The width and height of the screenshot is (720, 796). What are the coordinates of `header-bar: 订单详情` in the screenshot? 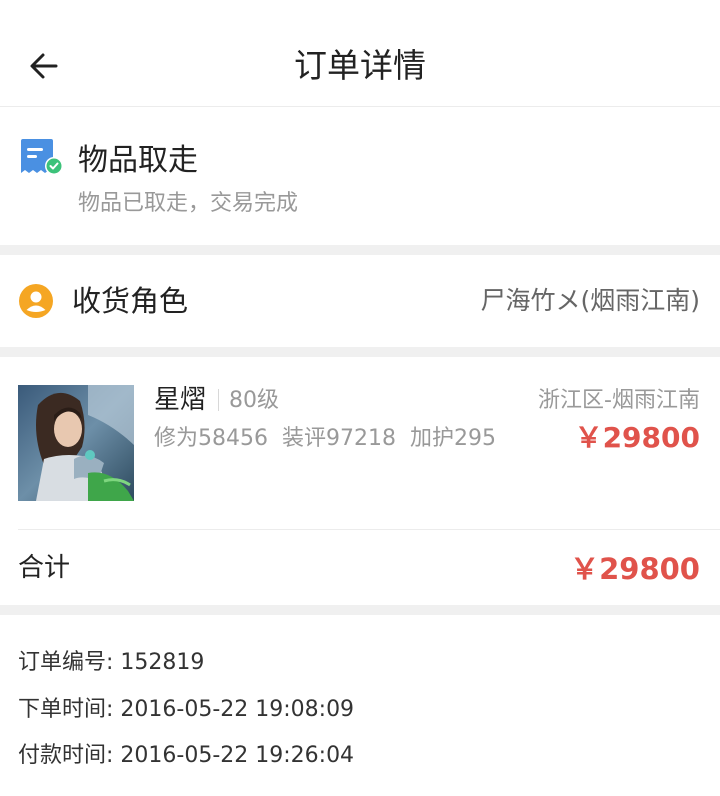 It's located at (360, 53).